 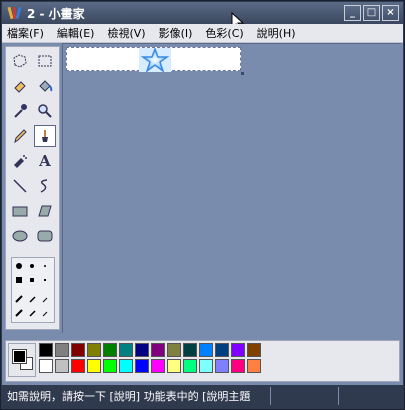 I want to click on color-palette, so click(x=202, y=361).